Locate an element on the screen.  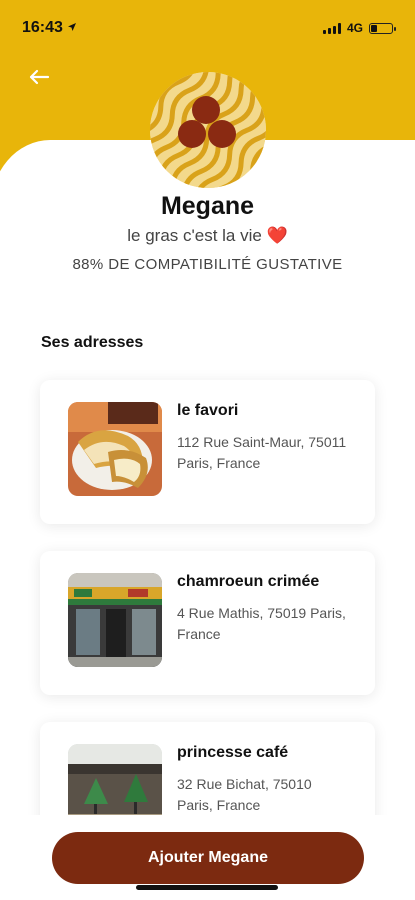
address-name: chamroeun crimée is located at coordinates (248, 581).